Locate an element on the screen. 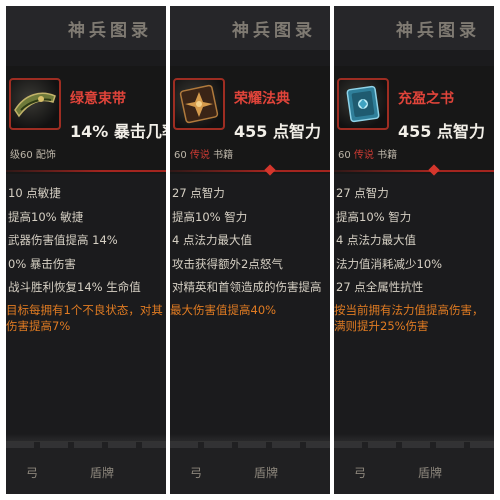  belt-icon is located at coordinates (35, 104).